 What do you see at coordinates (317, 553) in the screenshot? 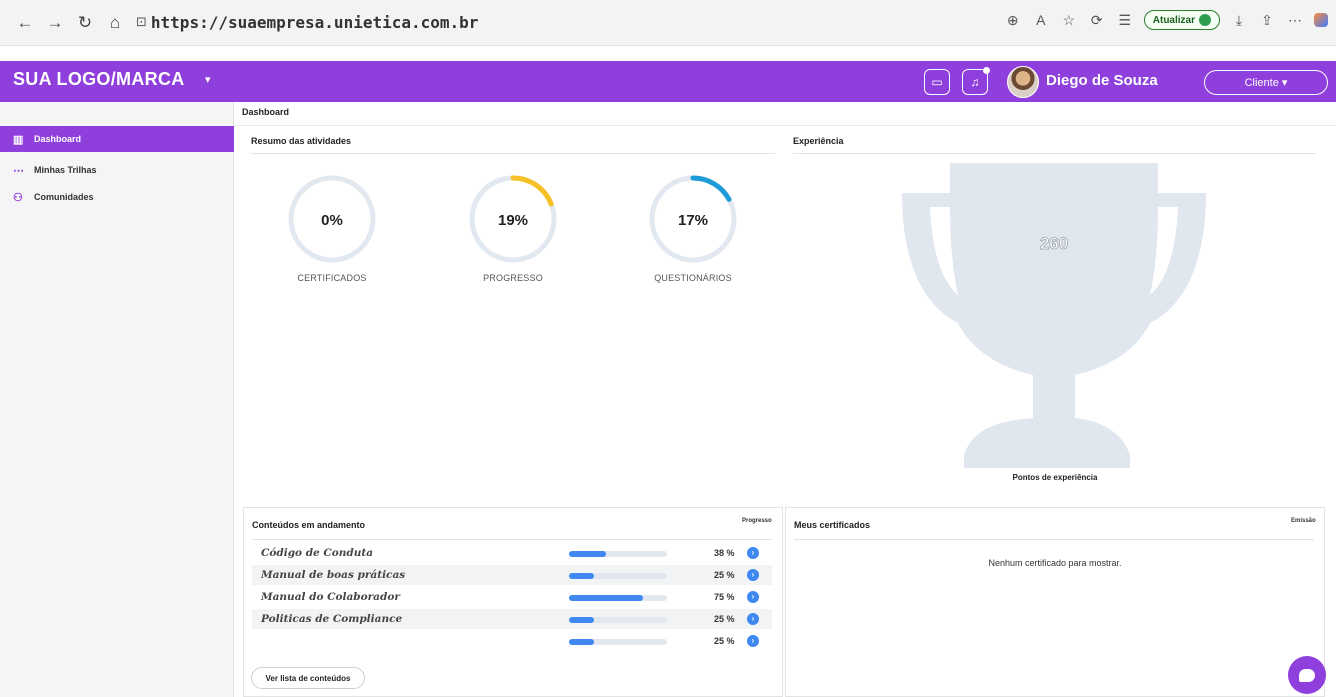
I see `content-name: Código de Conduta` at bounding box center [317, 553].